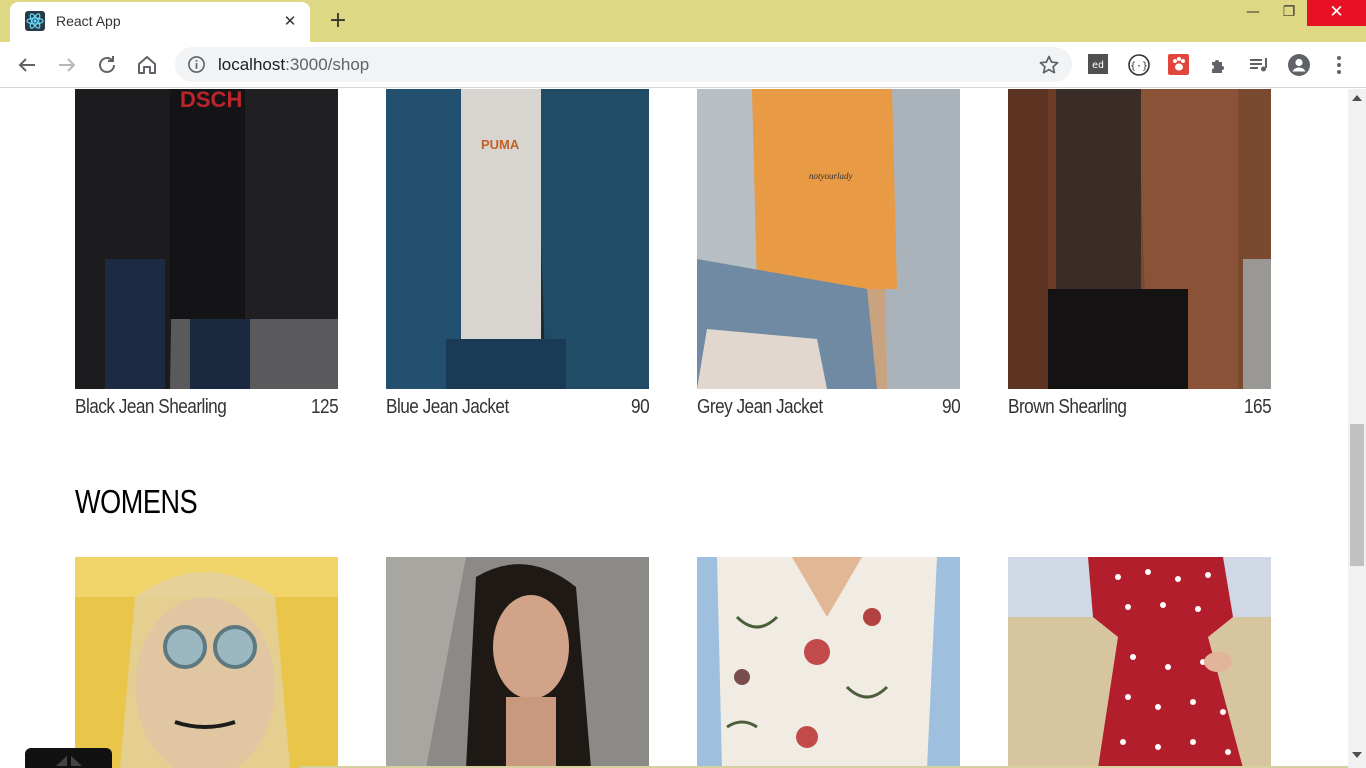 This screenshot has height=768, width=1366. Describe the element at coordinates (1067, 407) in the screenshot. I see `product-name: Brown Shearling` at that location.